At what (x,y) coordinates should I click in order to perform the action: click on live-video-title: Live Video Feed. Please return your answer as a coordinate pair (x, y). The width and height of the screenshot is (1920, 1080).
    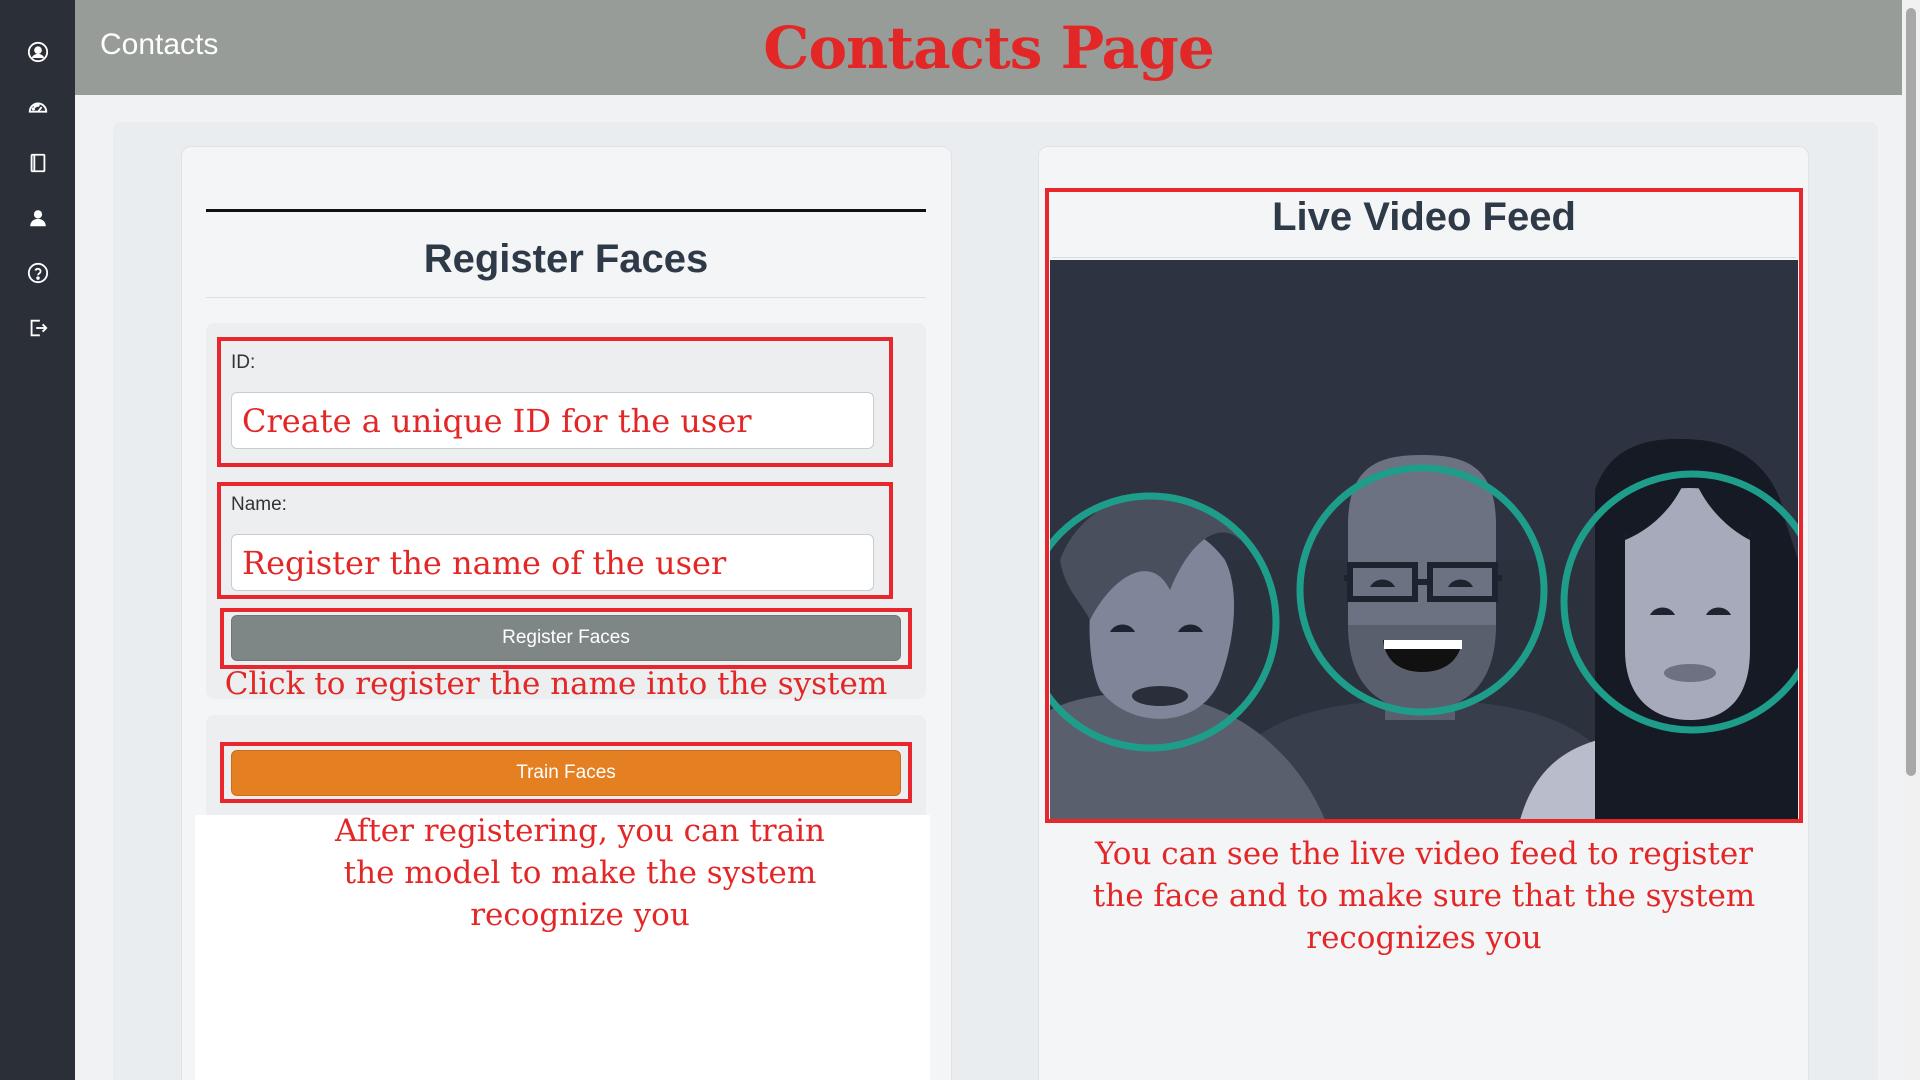
    Looking at the image, I should click on (1424, 217).